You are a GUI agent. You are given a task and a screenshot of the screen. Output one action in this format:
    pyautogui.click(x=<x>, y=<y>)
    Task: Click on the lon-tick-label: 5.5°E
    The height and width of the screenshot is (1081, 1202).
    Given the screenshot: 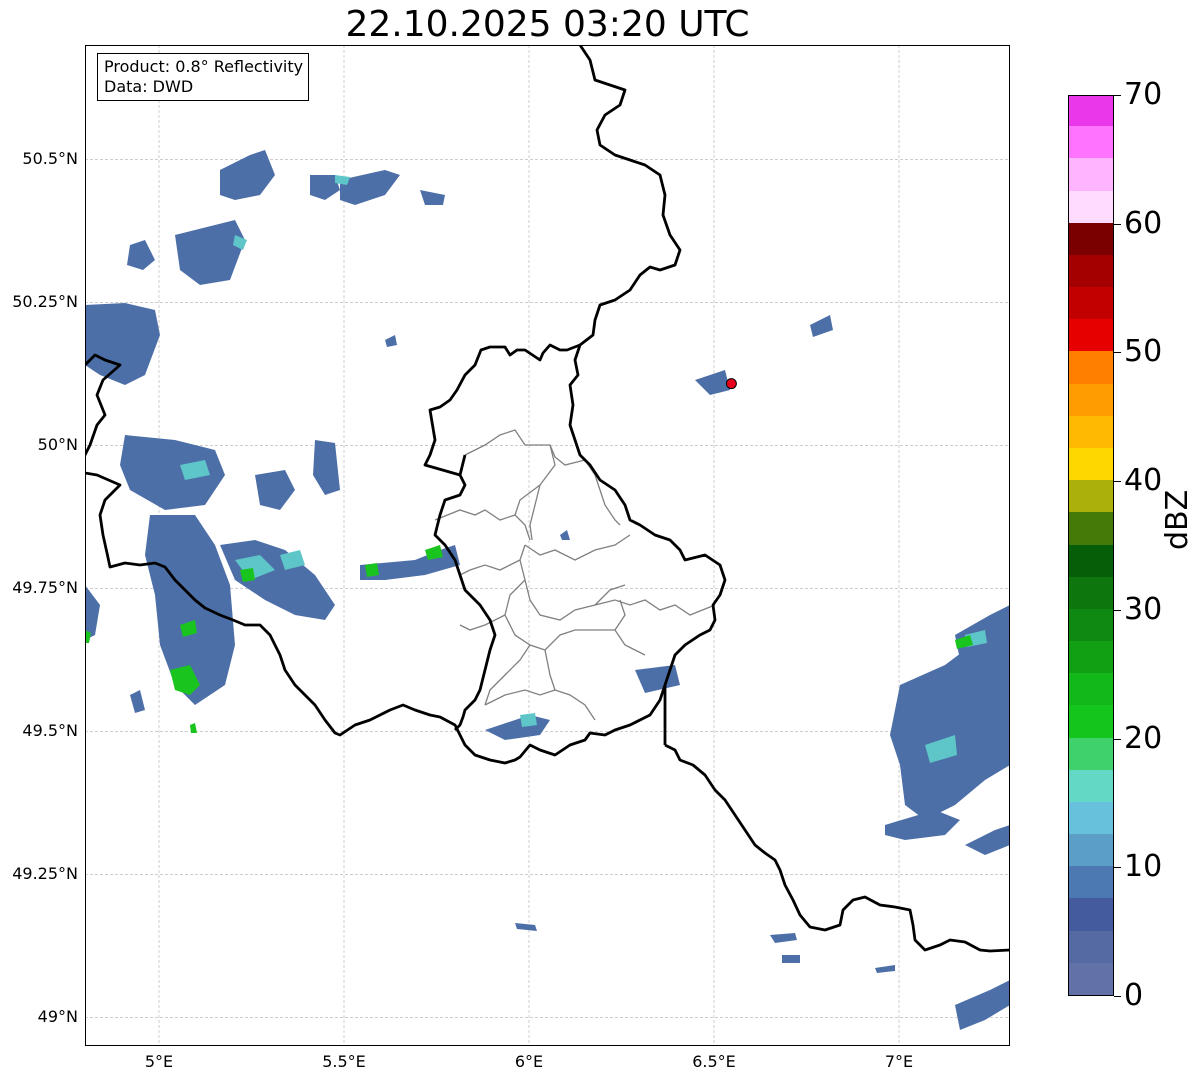 What is the action you would take?
    pyautogui.click(x=344, y=1061)
    